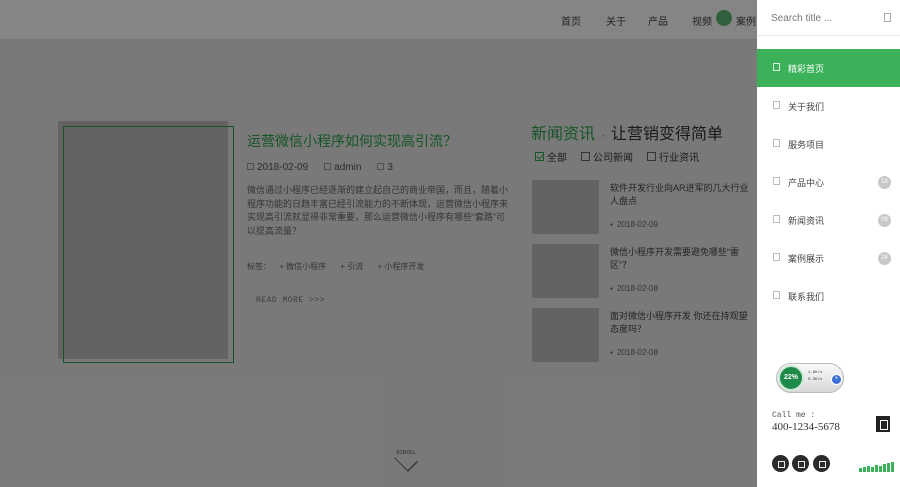  Describe the element at coordinates (887, 17) in the screenshot. I see `search-icon` at that location.